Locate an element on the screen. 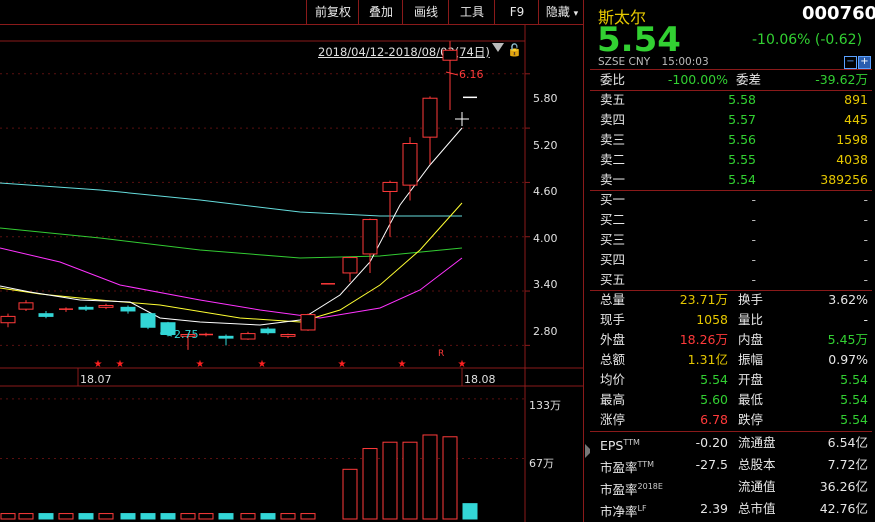 The image size is (875, 522). stat-value: 6.78 is located at coordinates (714, 419).